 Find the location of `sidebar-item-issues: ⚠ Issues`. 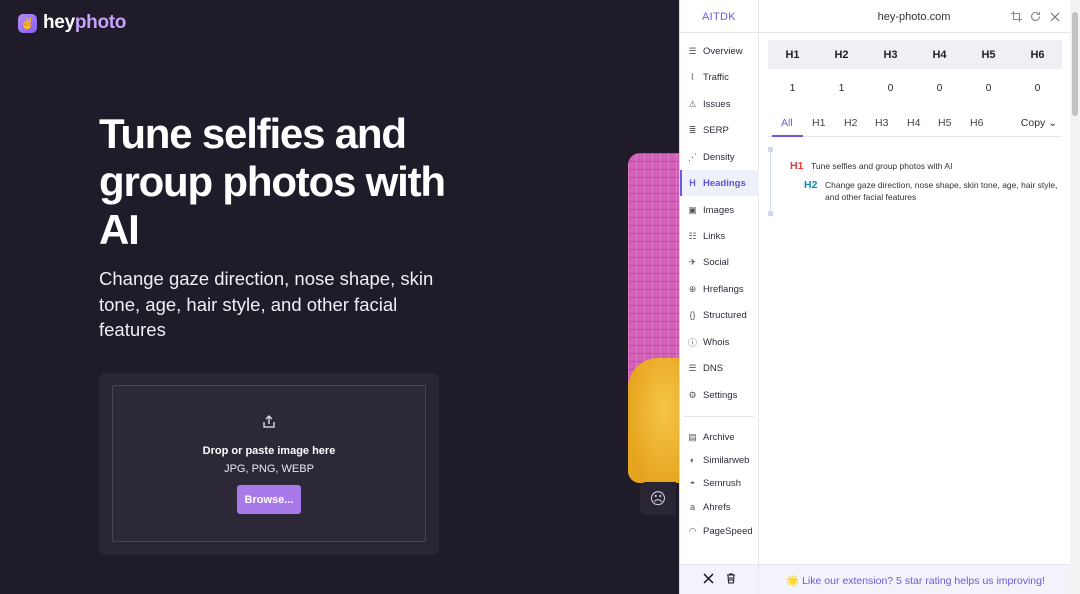

sidebar-item-issues: ⚠ Issues is located at coordinates (719, 104).